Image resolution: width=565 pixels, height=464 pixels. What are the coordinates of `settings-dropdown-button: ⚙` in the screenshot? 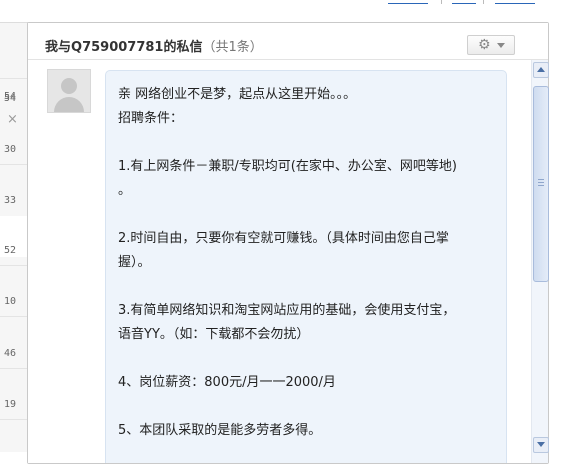 It's located at (491, 45).